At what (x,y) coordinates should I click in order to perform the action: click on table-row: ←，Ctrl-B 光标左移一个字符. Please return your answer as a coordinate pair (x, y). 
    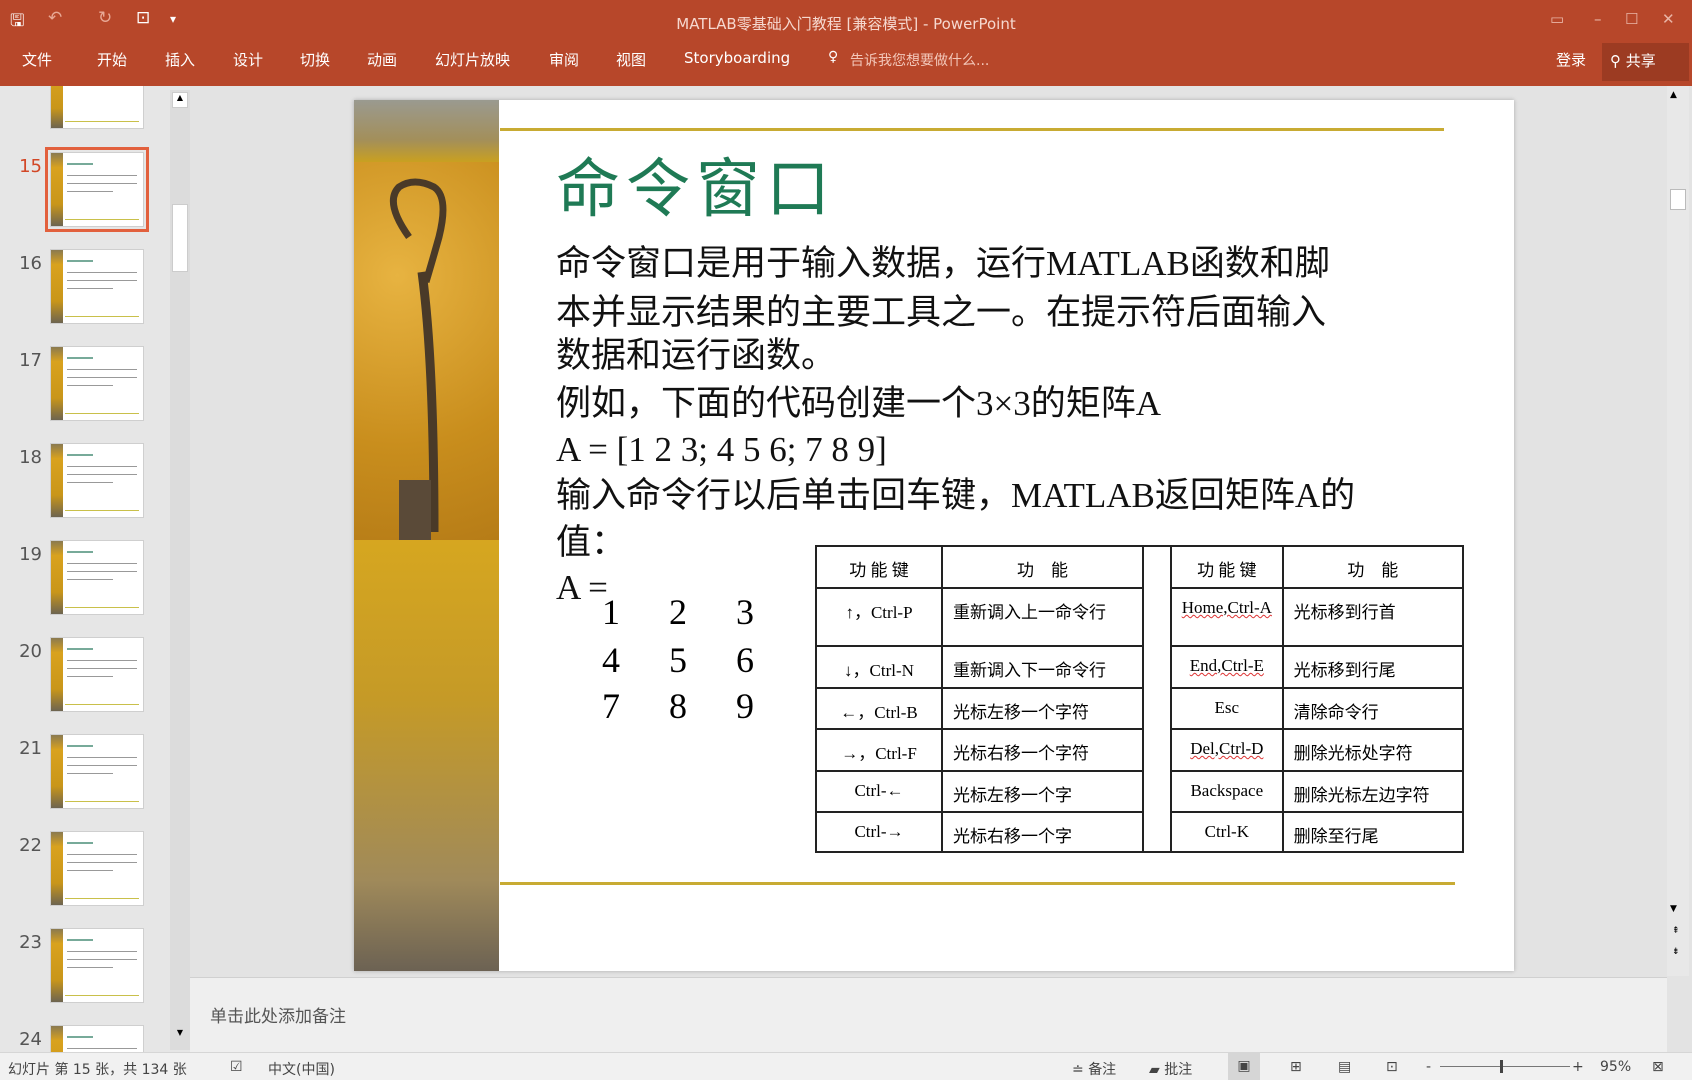
    Looking at the image, I should click on (979, 708).